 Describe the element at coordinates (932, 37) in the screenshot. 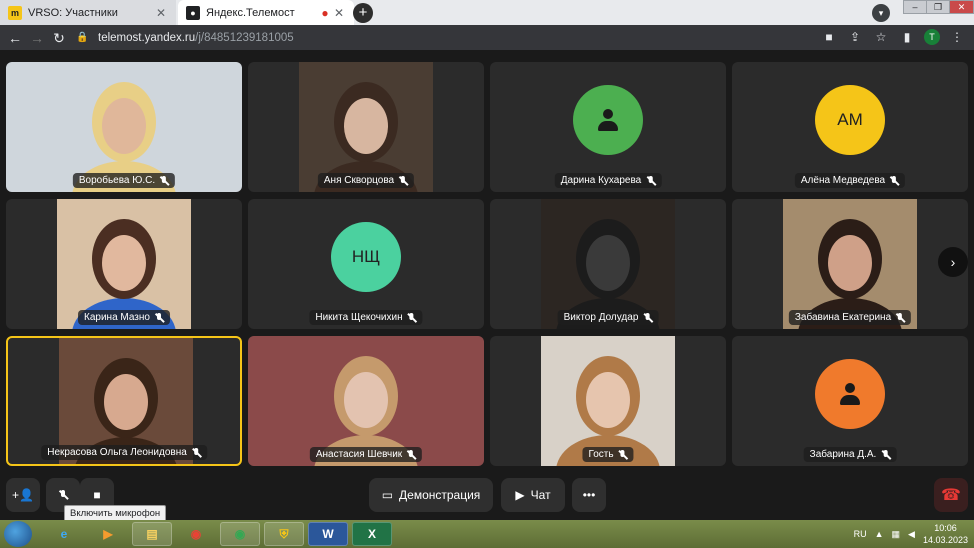

I see `profile-avatar: T` at that location.